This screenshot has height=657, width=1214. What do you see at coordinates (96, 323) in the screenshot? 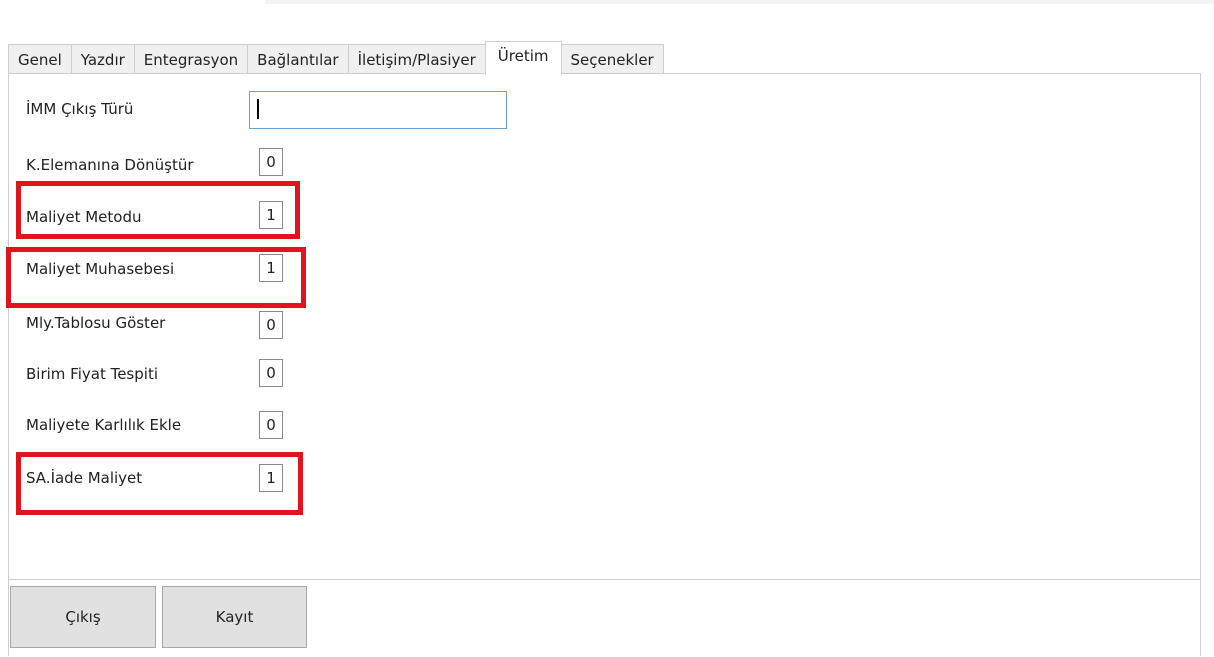
I see `mly-tablosu-goster-label: Mly.Tablosu Göster` at bounding box center [96, 323].